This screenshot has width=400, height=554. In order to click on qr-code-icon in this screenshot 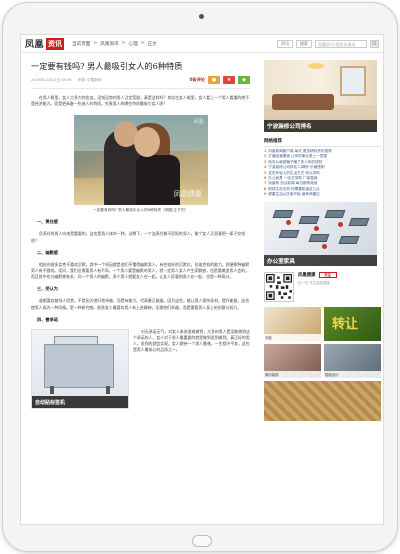, I will do `click(279, 286)`.